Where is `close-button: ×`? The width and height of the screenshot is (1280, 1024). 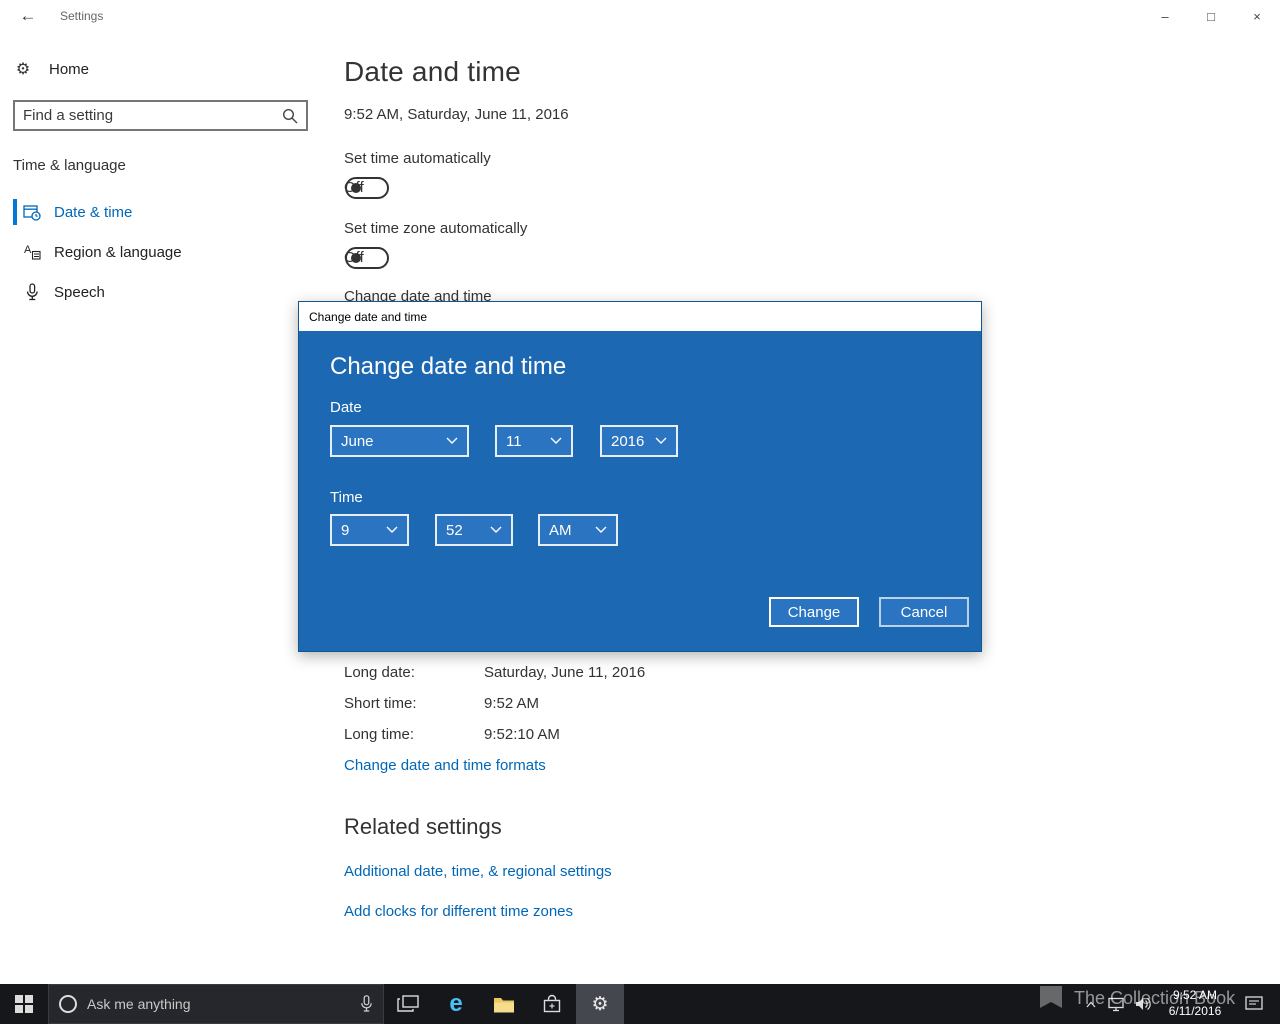 close-button: × is located at coordinates (1257, 16).